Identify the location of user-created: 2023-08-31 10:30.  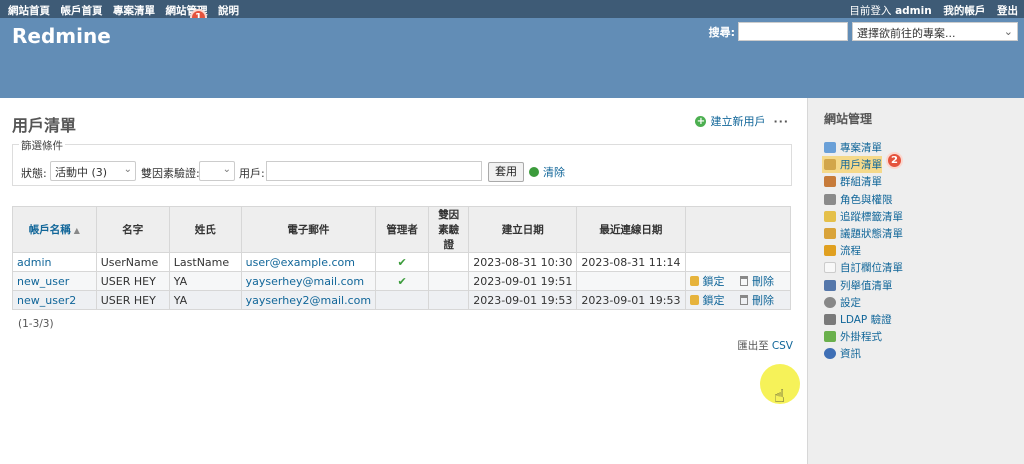
(523, 262).